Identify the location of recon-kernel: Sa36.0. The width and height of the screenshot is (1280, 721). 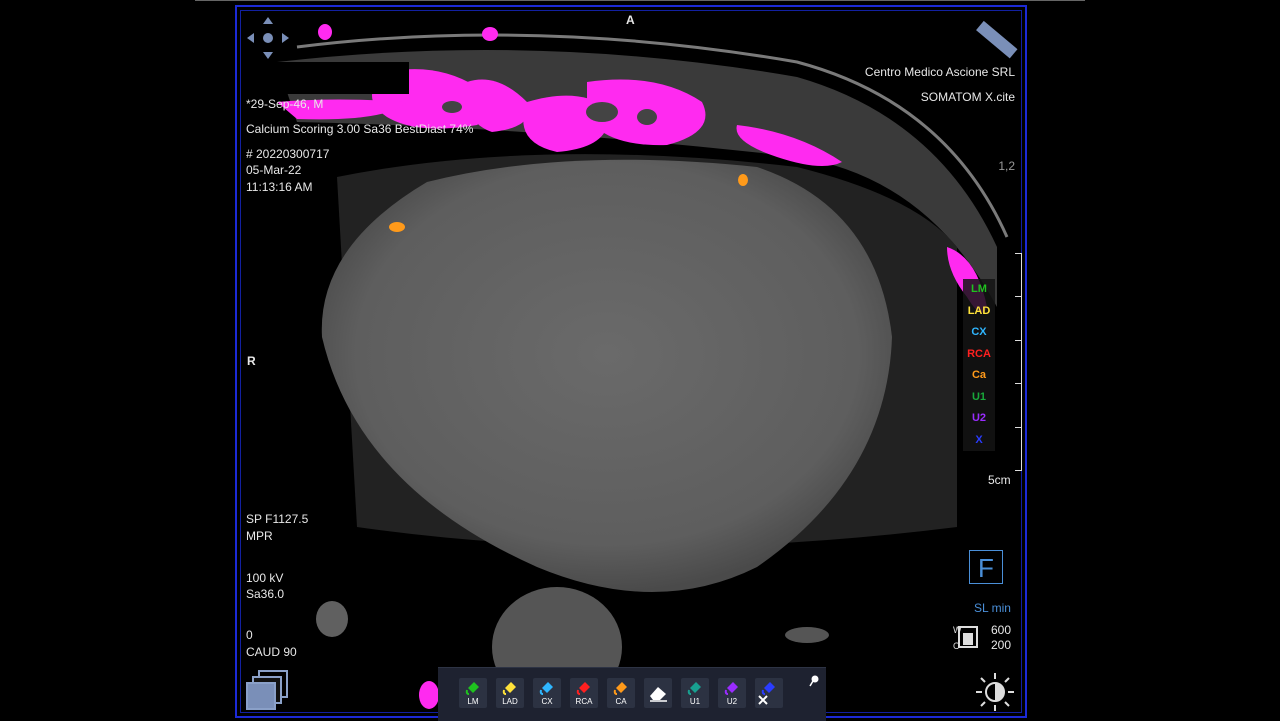
(265, 594).